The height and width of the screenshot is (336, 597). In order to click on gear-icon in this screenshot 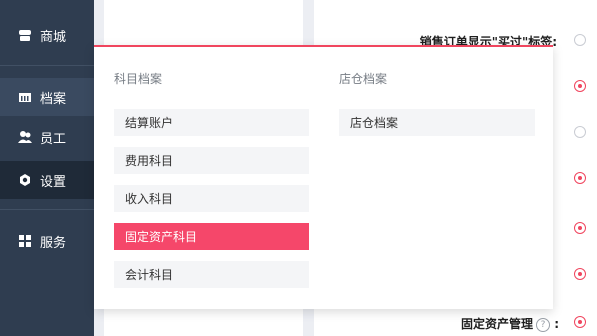, I will do `click(25, 180)`.